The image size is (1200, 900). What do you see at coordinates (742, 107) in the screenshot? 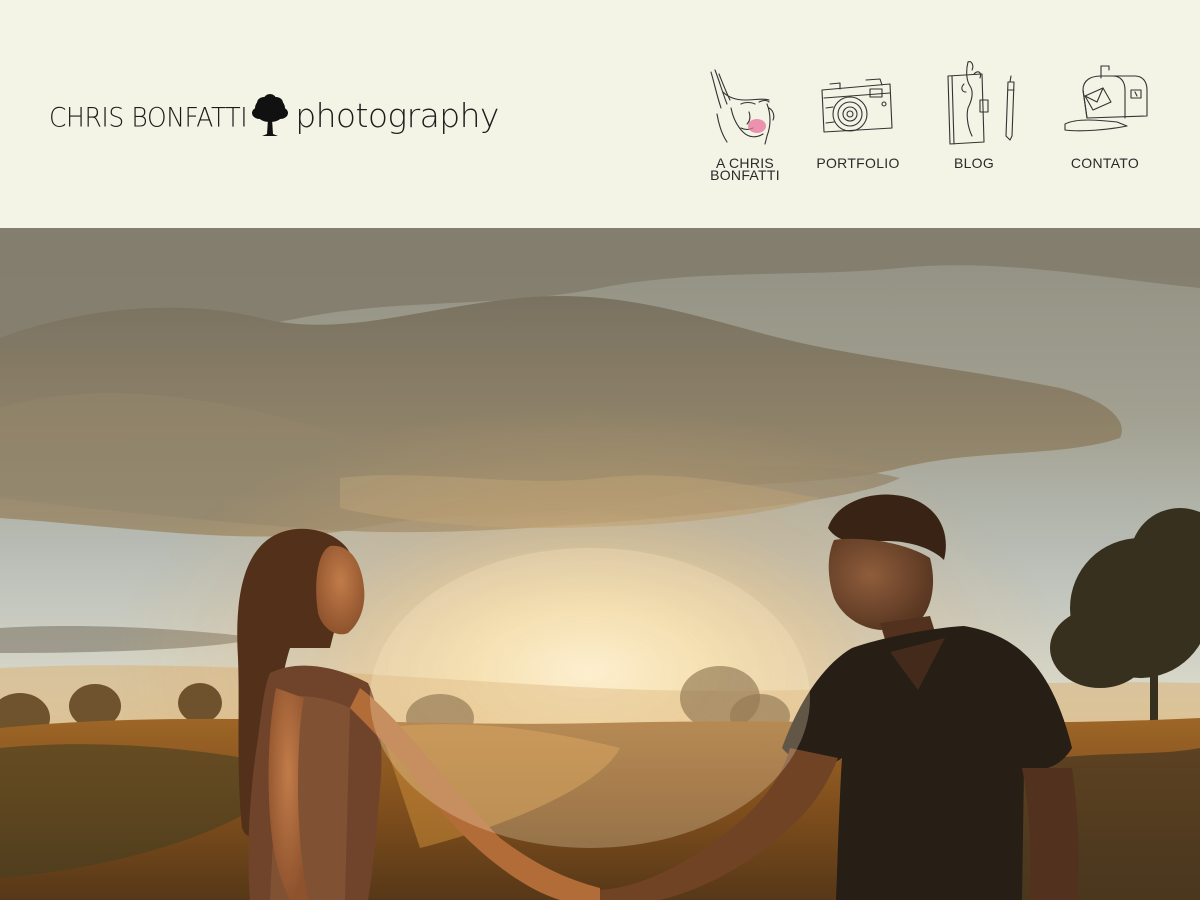
I see `portrait-sketch-icon` at bounding box center [742, 107].